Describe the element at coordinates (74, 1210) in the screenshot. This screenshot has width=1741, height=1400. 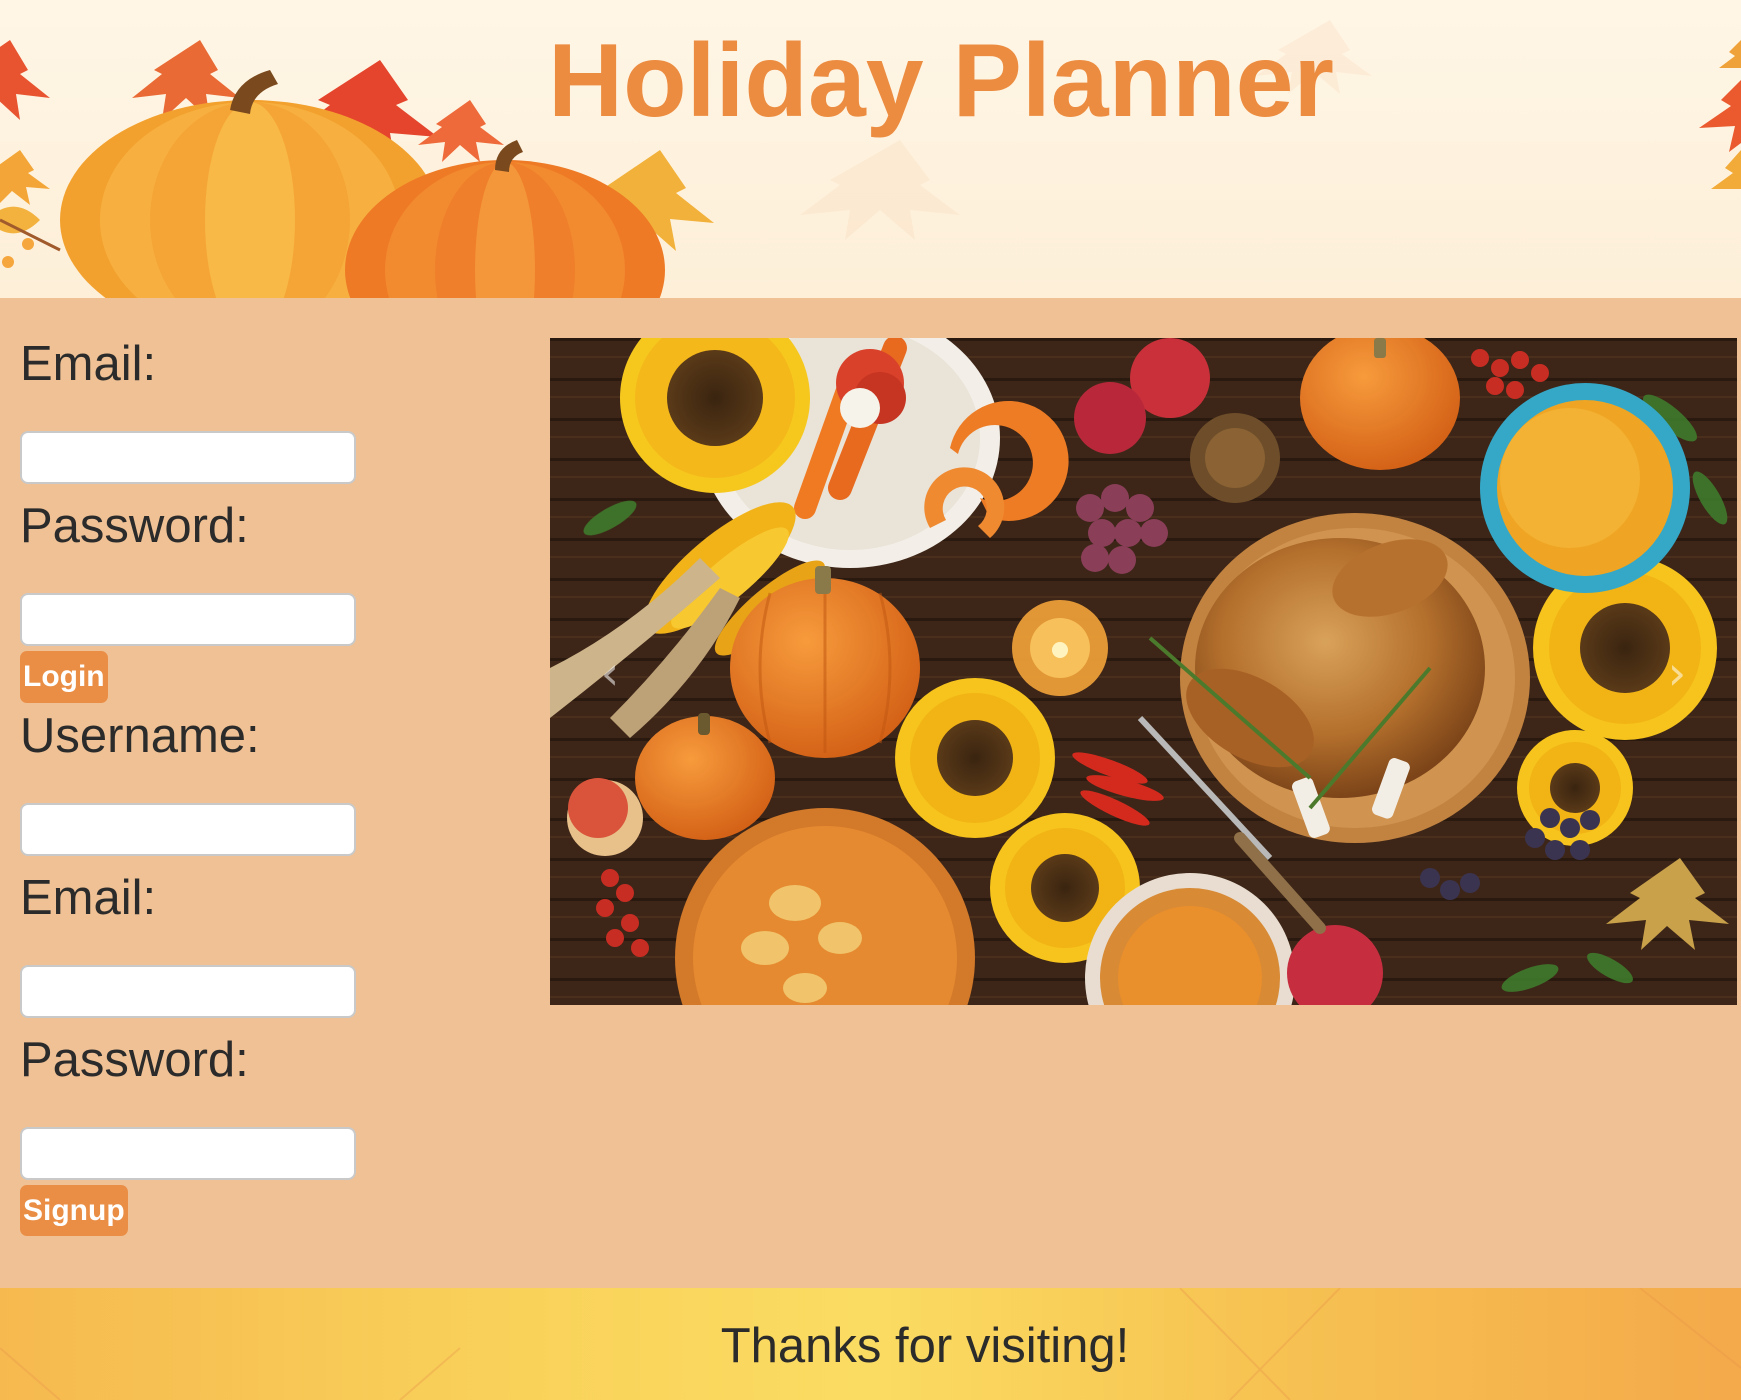
I see `signup-button: Signup` at that location.